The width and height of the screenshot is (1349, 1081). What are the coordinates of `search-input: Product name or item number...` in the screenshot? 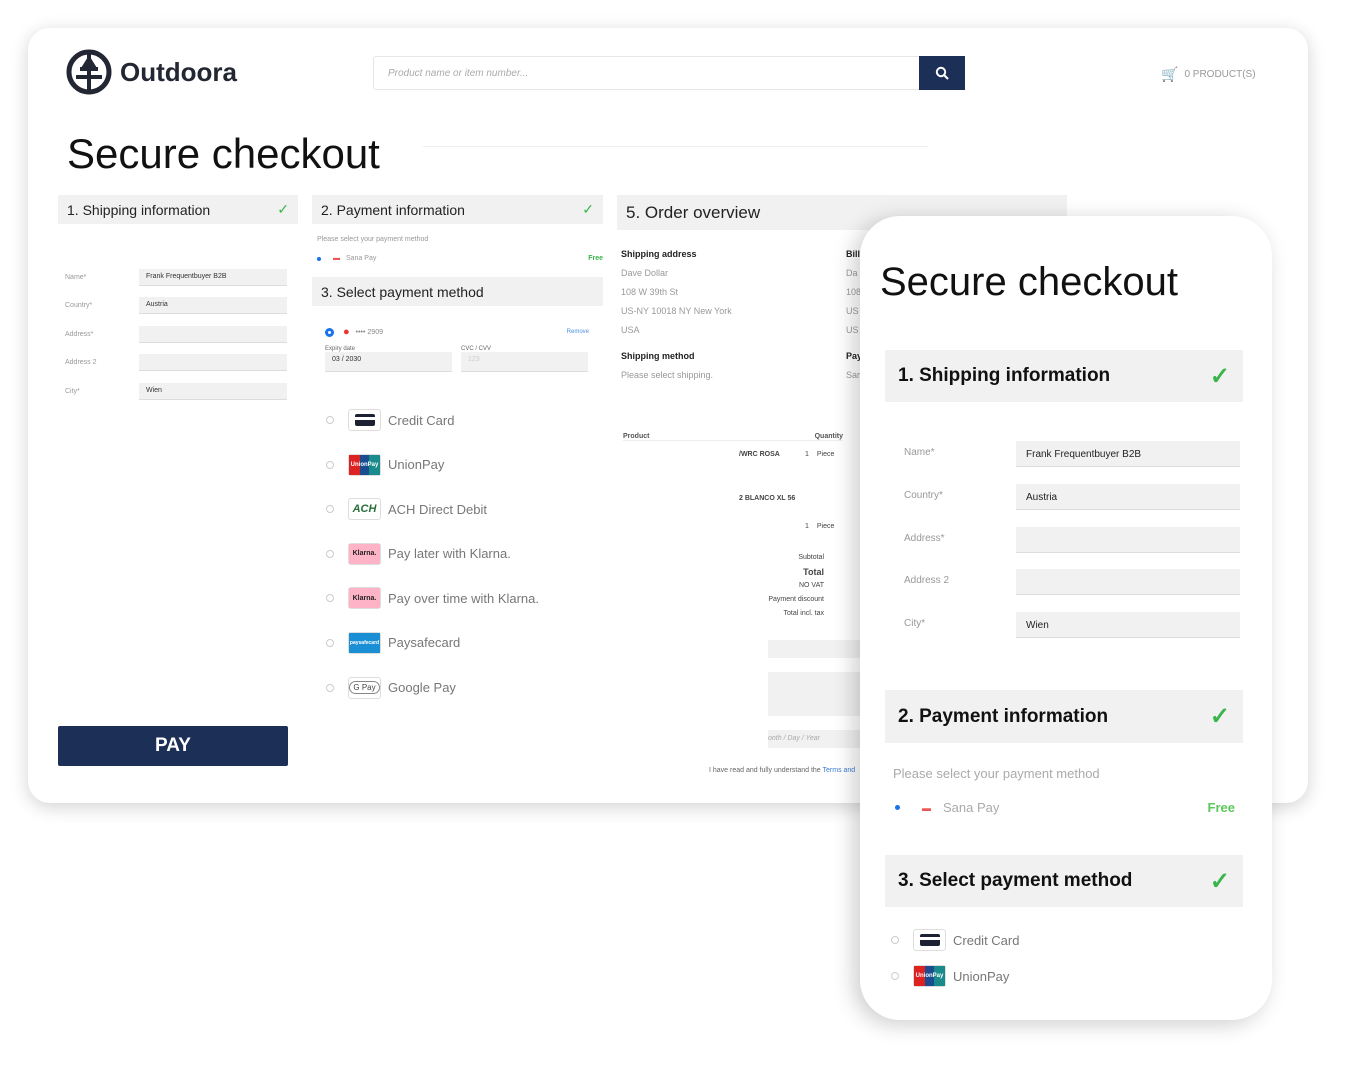 It's located at (646, 73).